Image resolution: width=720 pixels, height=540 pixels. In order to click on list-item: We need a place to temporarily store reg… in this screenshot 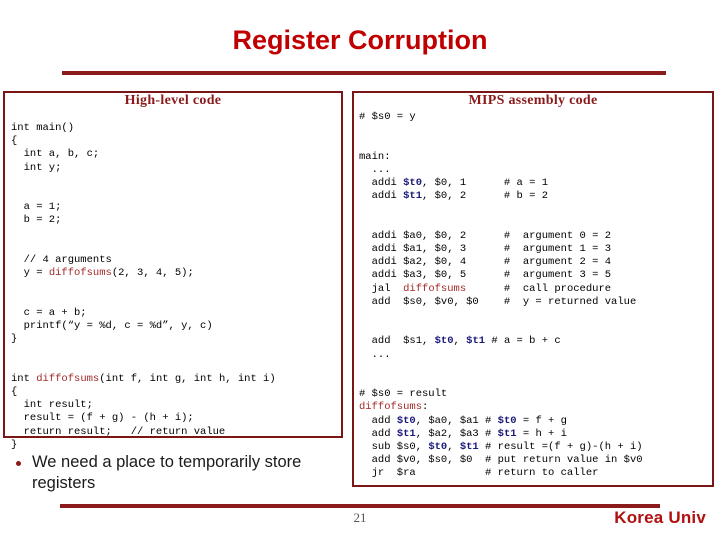, I will do `click(181, 473)`.